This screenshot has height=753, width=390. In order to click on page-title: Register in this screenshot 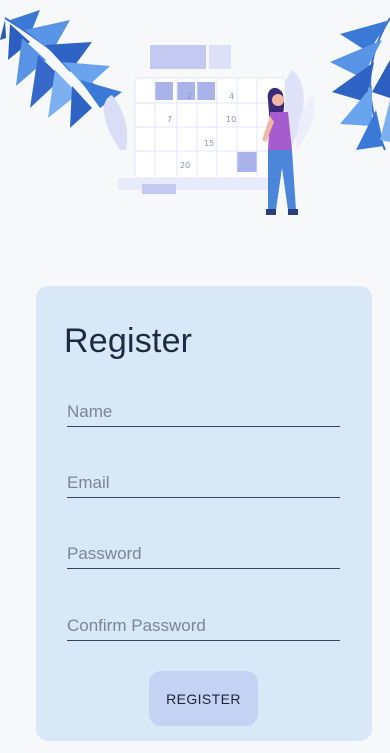, I will do `click(128, 341)`.